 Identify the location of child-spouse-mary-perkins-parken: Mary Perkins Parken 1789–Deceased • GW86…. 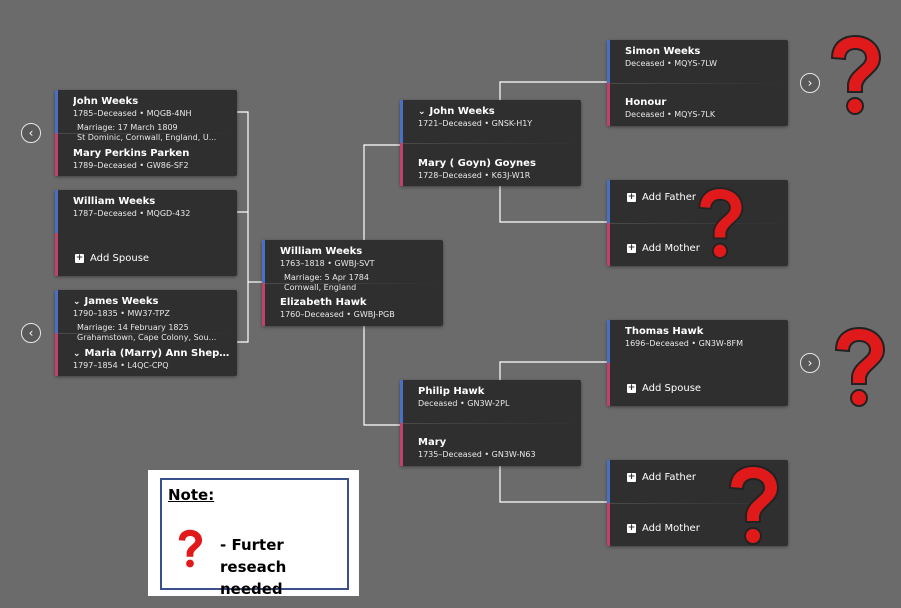
(153, 159).